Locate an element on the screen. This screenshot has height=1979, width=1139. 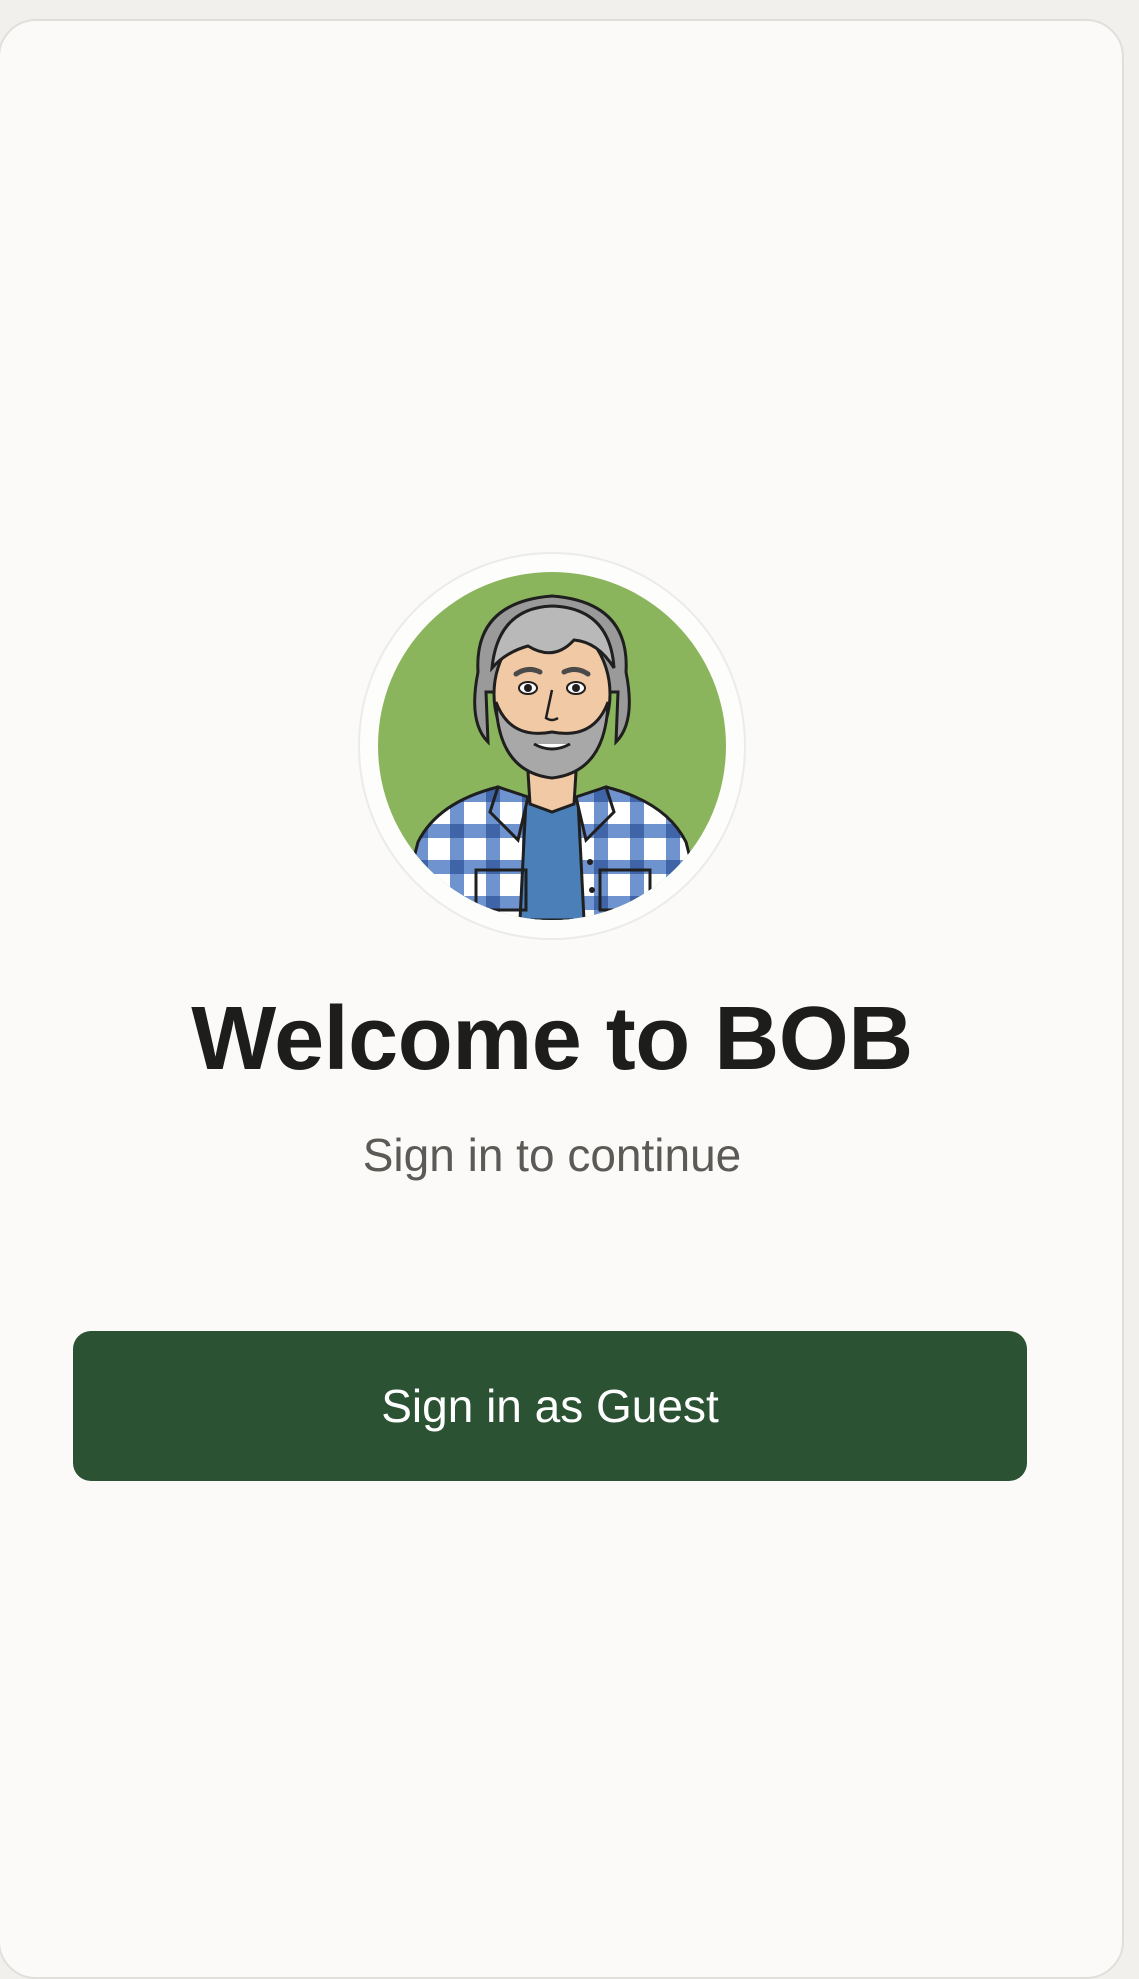
sign-in-guest-button: Sign in as Guest is located at coordinates (550, 1406).